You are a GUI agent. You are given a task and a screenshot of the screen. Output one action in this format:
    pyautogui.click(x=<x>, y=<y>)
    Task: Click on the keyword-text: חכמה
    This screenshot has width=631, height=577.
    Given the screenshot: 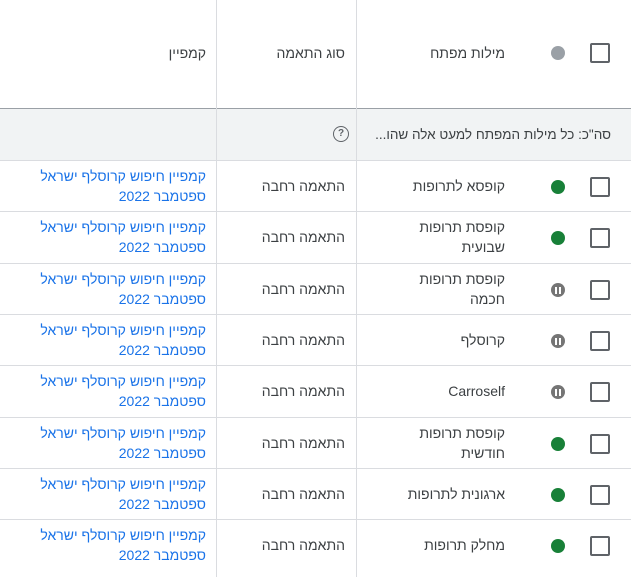 What is the action you would take?
    pyautogui.click(x=487, y=299)
    